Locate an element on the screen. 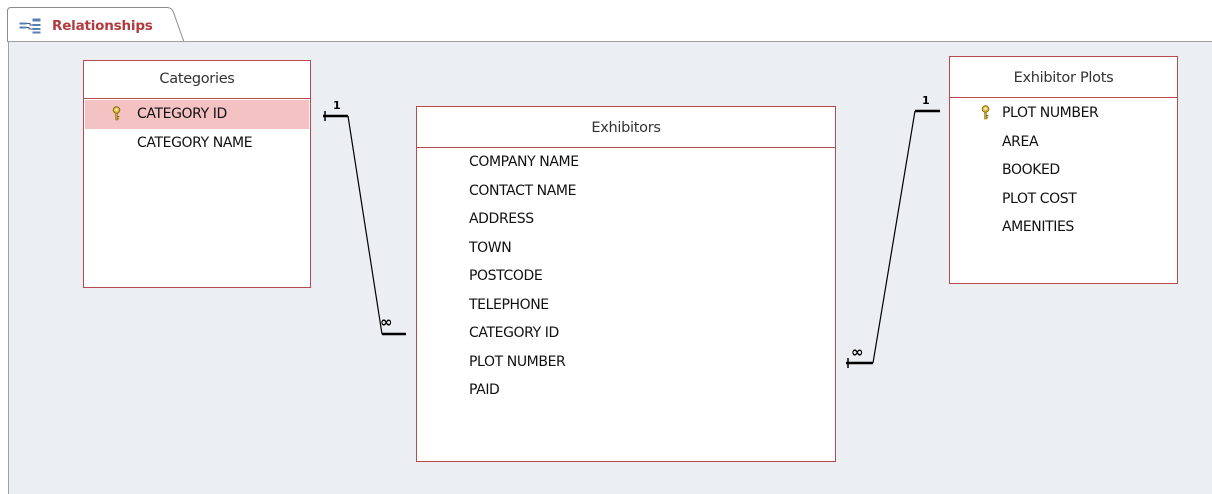  relationship-plots-exhibitors: 1 ∞ is located at coordinates (893, 231).